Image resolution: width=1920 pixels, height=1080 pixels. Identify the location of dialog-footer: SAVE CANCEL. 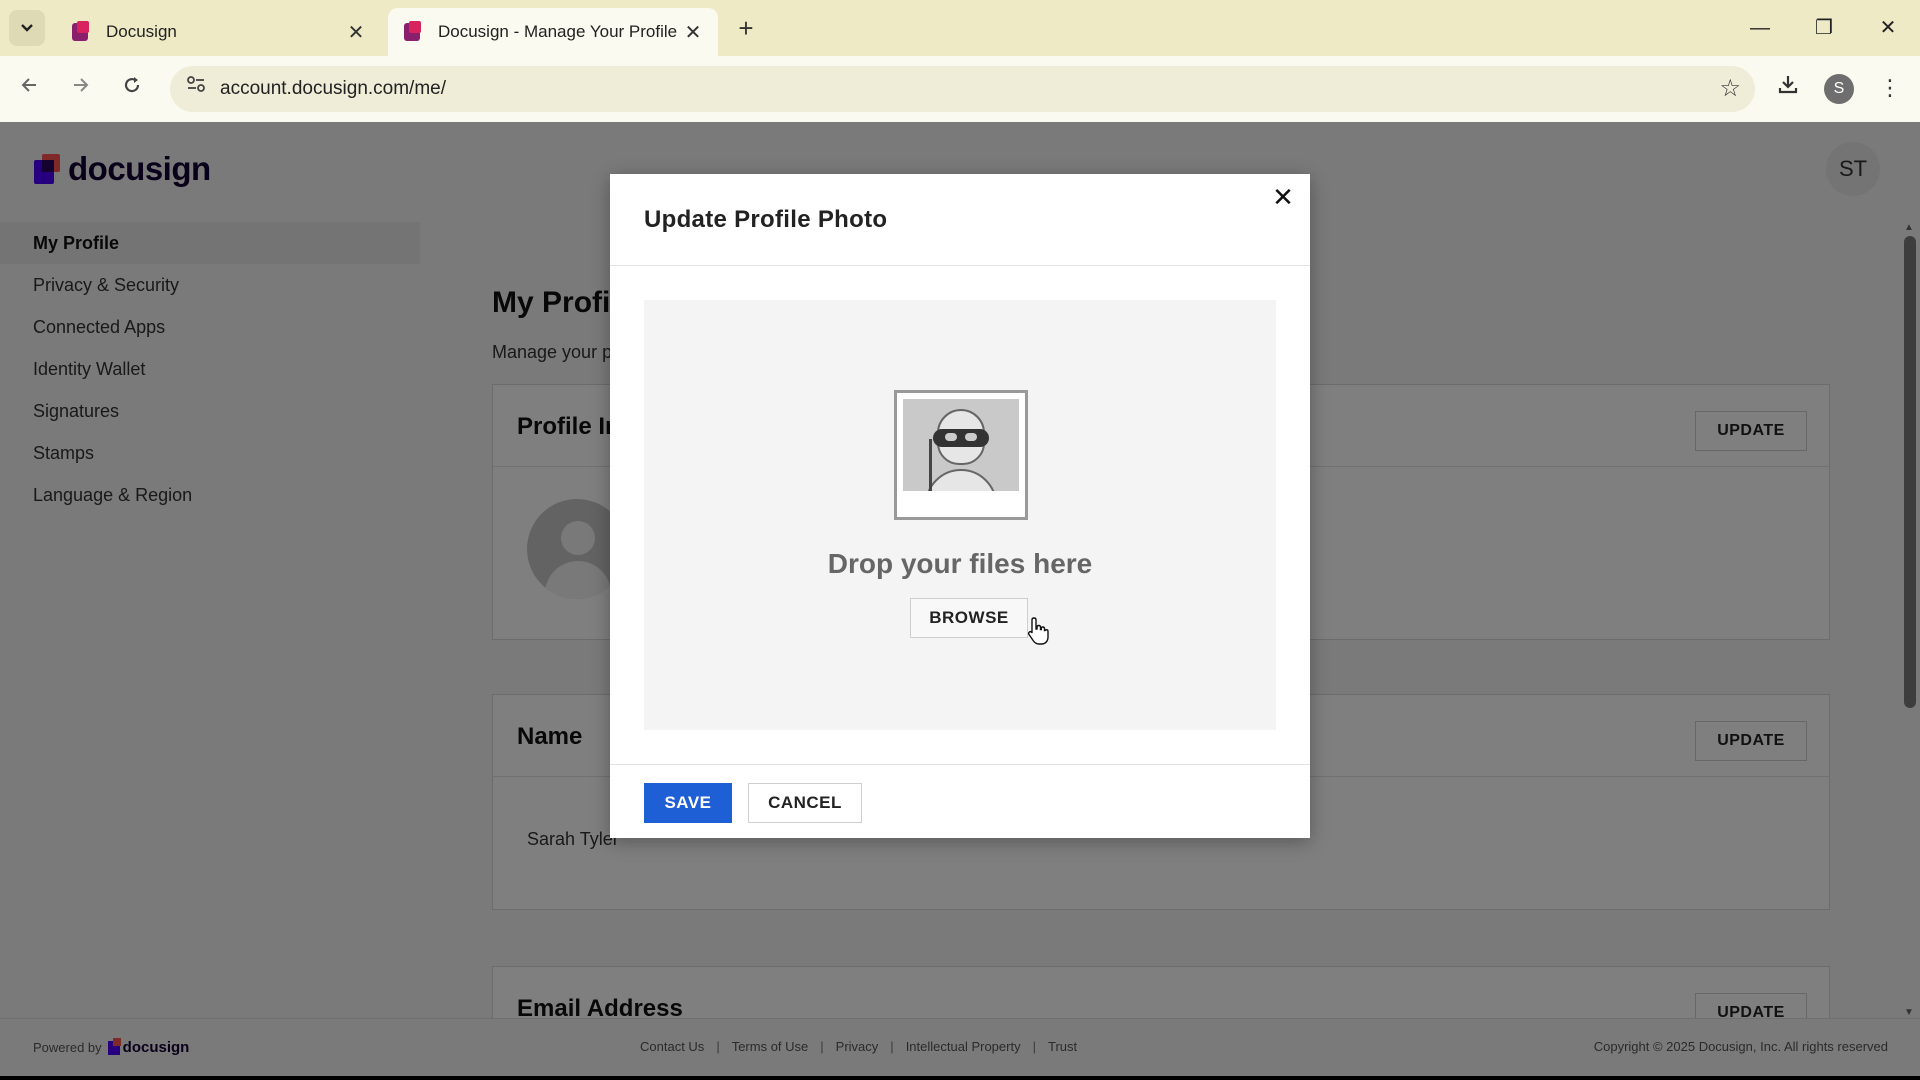
(960, 801).